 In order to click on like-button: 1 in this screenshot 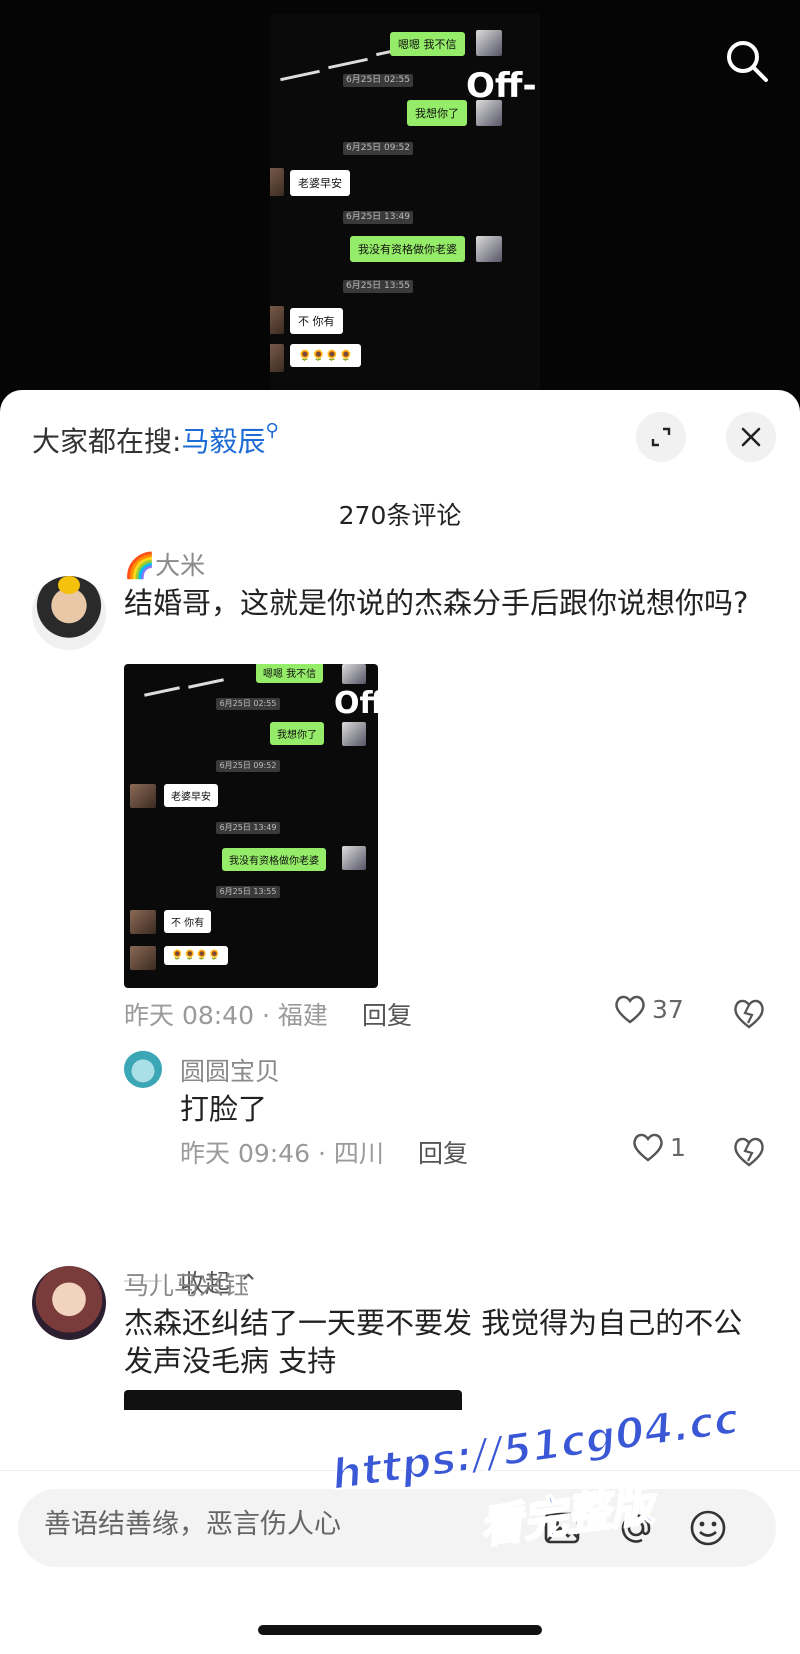, I will do `click(659, 1147)`.